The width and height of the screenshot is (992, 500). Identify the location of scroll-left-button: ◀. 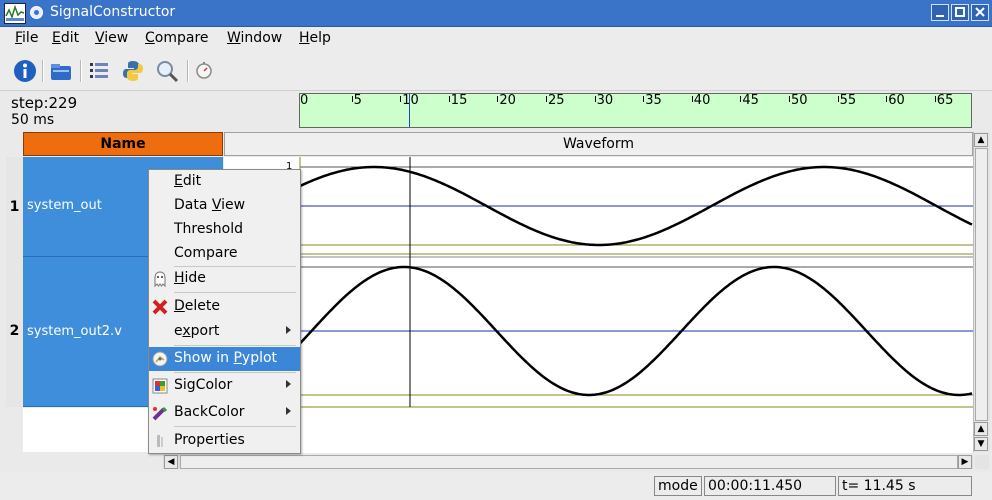
(171, 462).